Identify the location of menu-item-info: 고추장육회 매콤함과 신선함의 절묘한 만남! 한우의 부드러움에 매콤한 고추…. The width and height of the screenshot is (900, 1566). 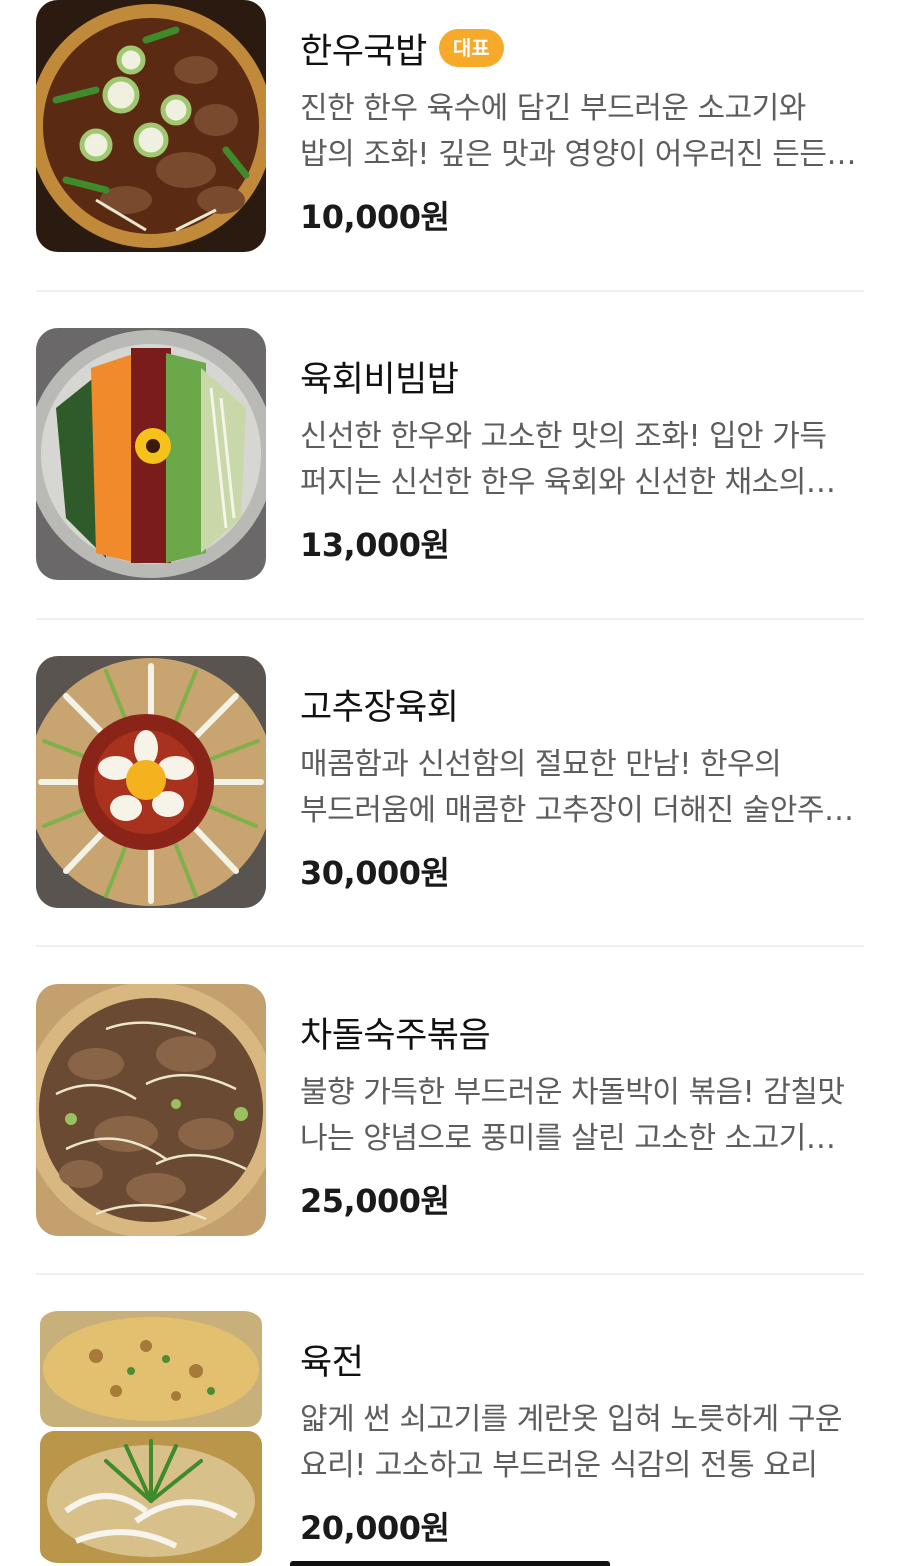
(582, 786).